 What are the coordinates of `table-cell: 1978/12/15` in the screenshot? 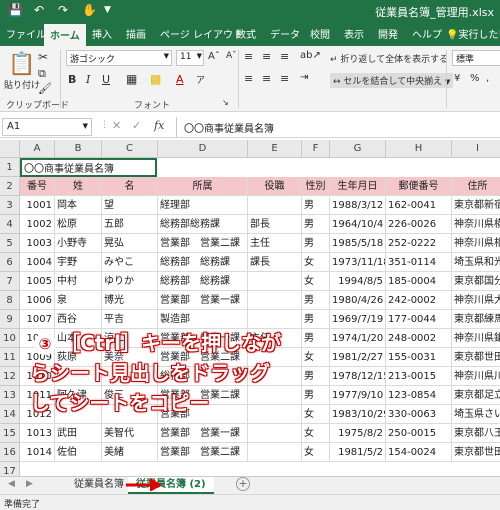 It's located at (358, 376).